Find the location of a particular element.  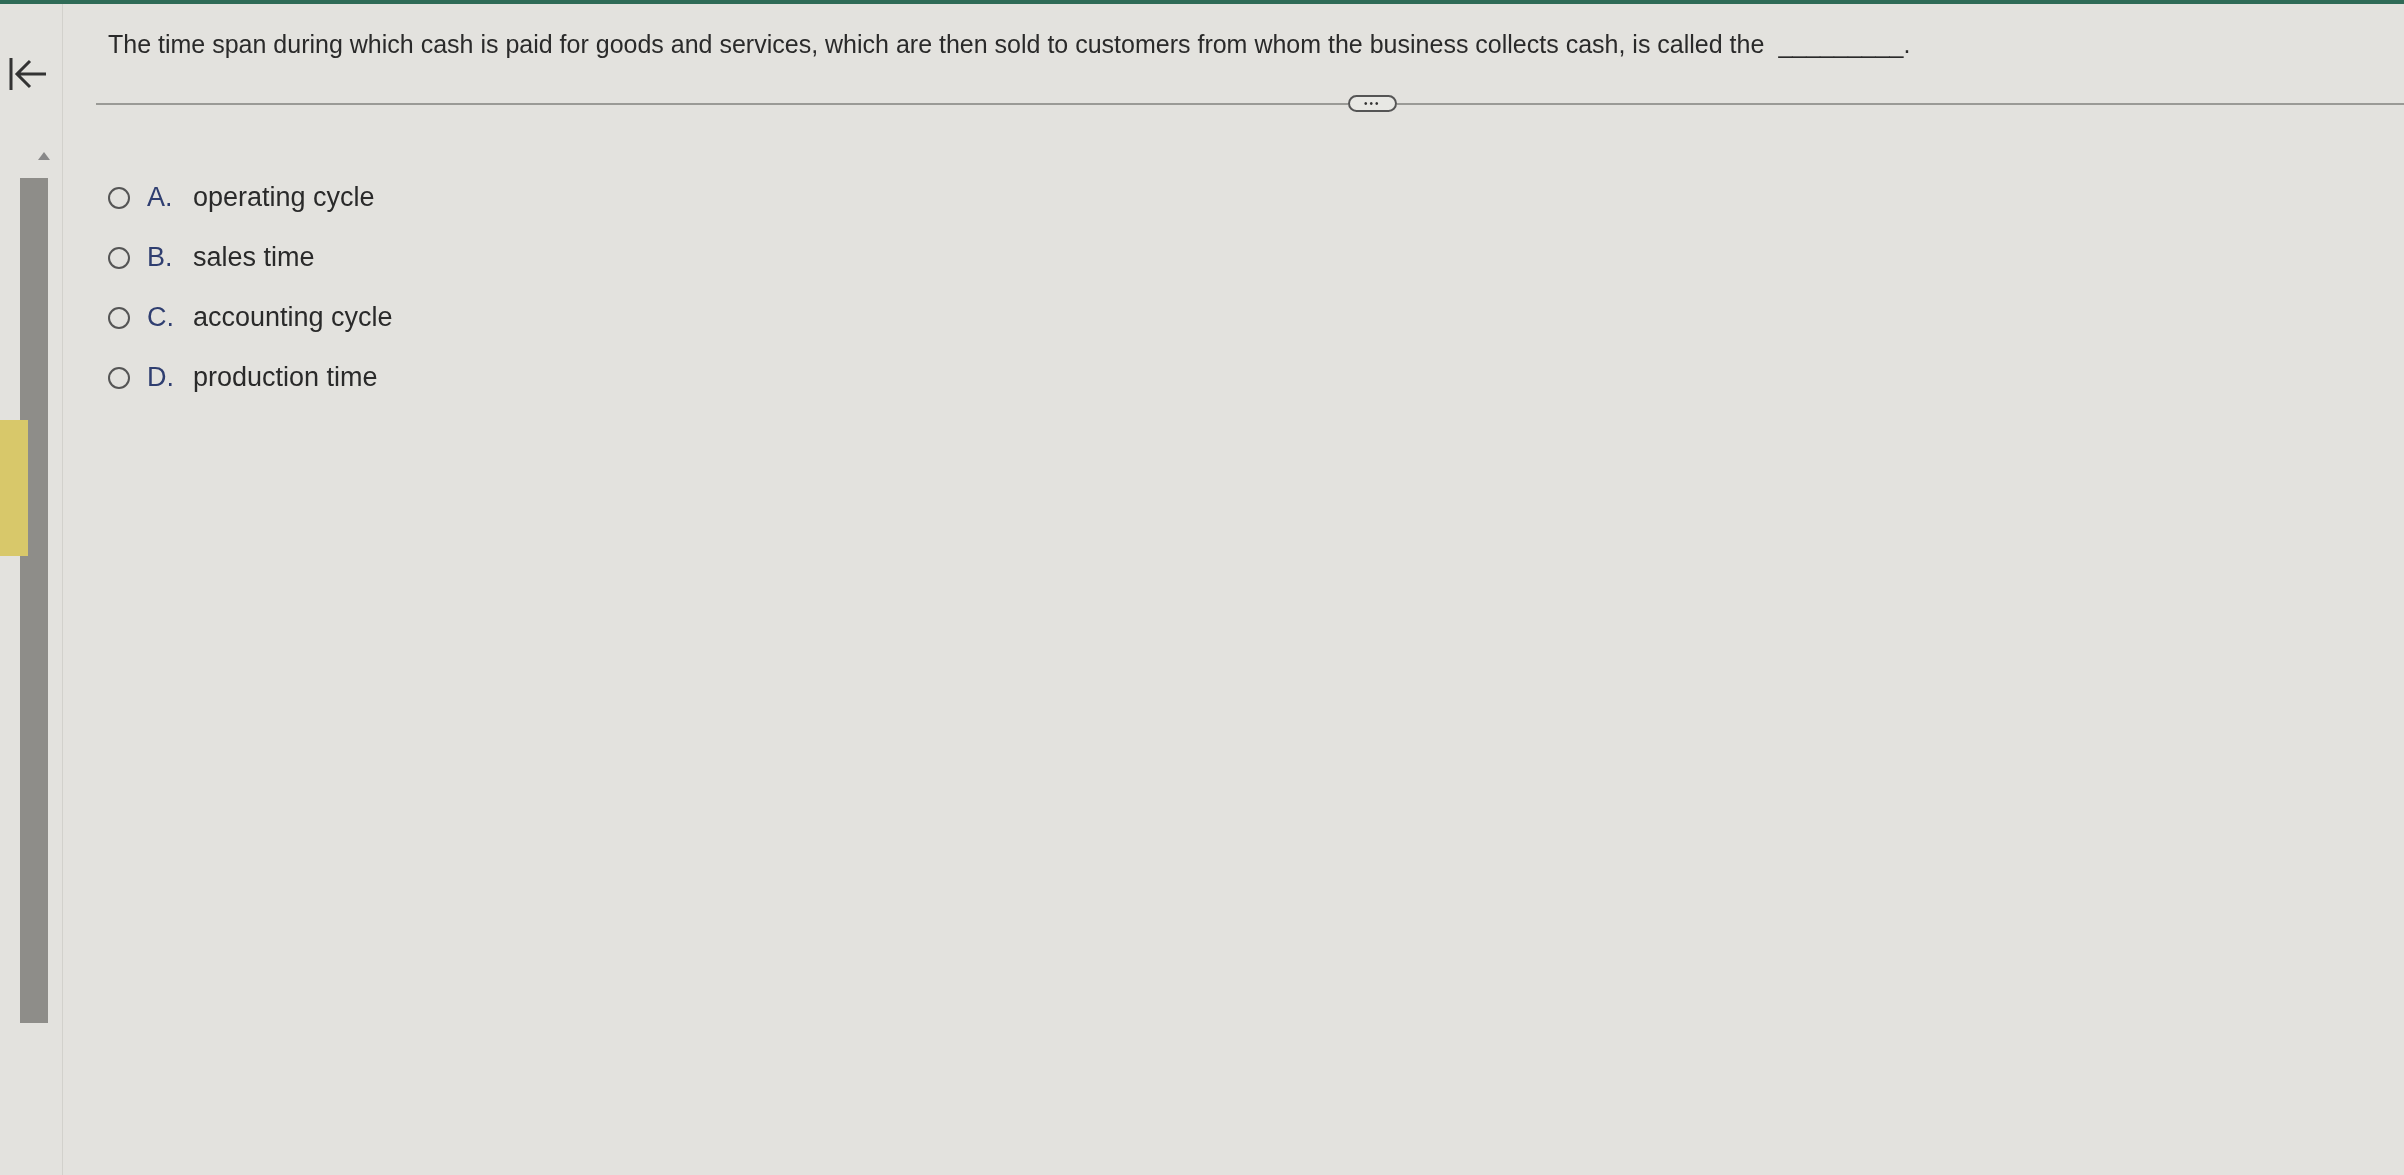

scroll-up-icon is located at coordinates (44, 156).